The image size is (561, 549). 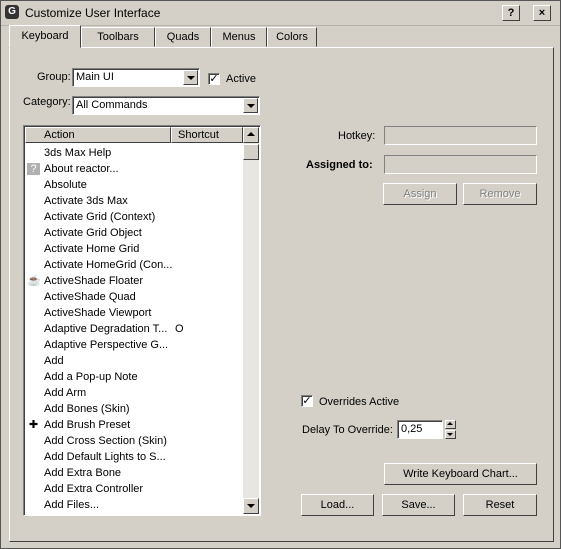 I want to click on action-shortcut: O, so click(x=179, y=329).